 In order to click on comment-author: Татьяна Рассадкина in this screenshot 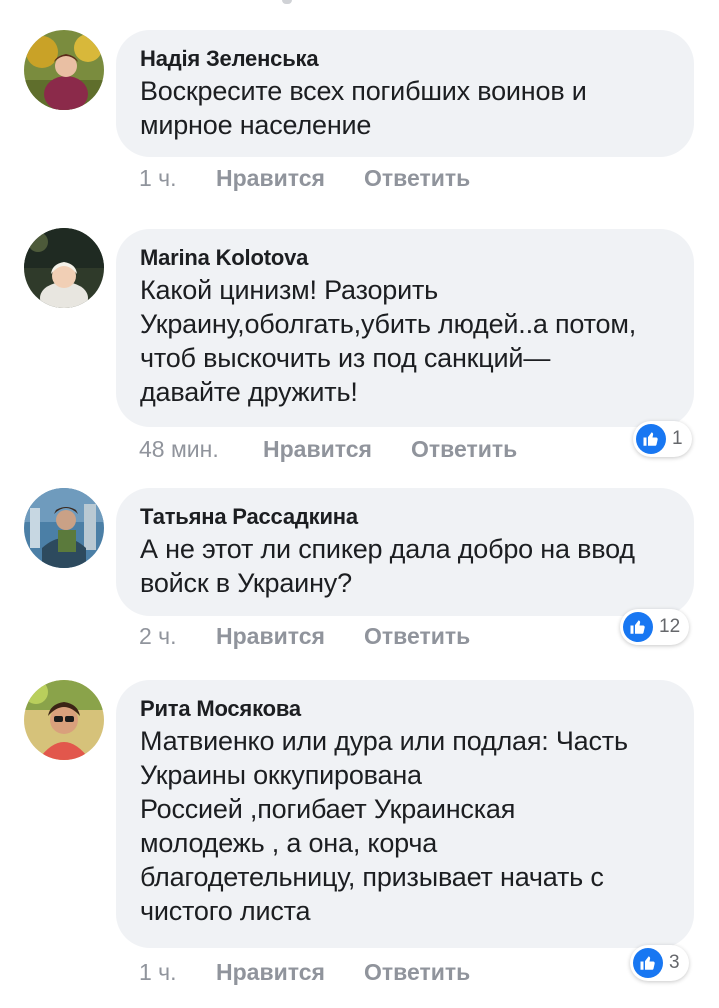, I will do `click(405, 517)`.